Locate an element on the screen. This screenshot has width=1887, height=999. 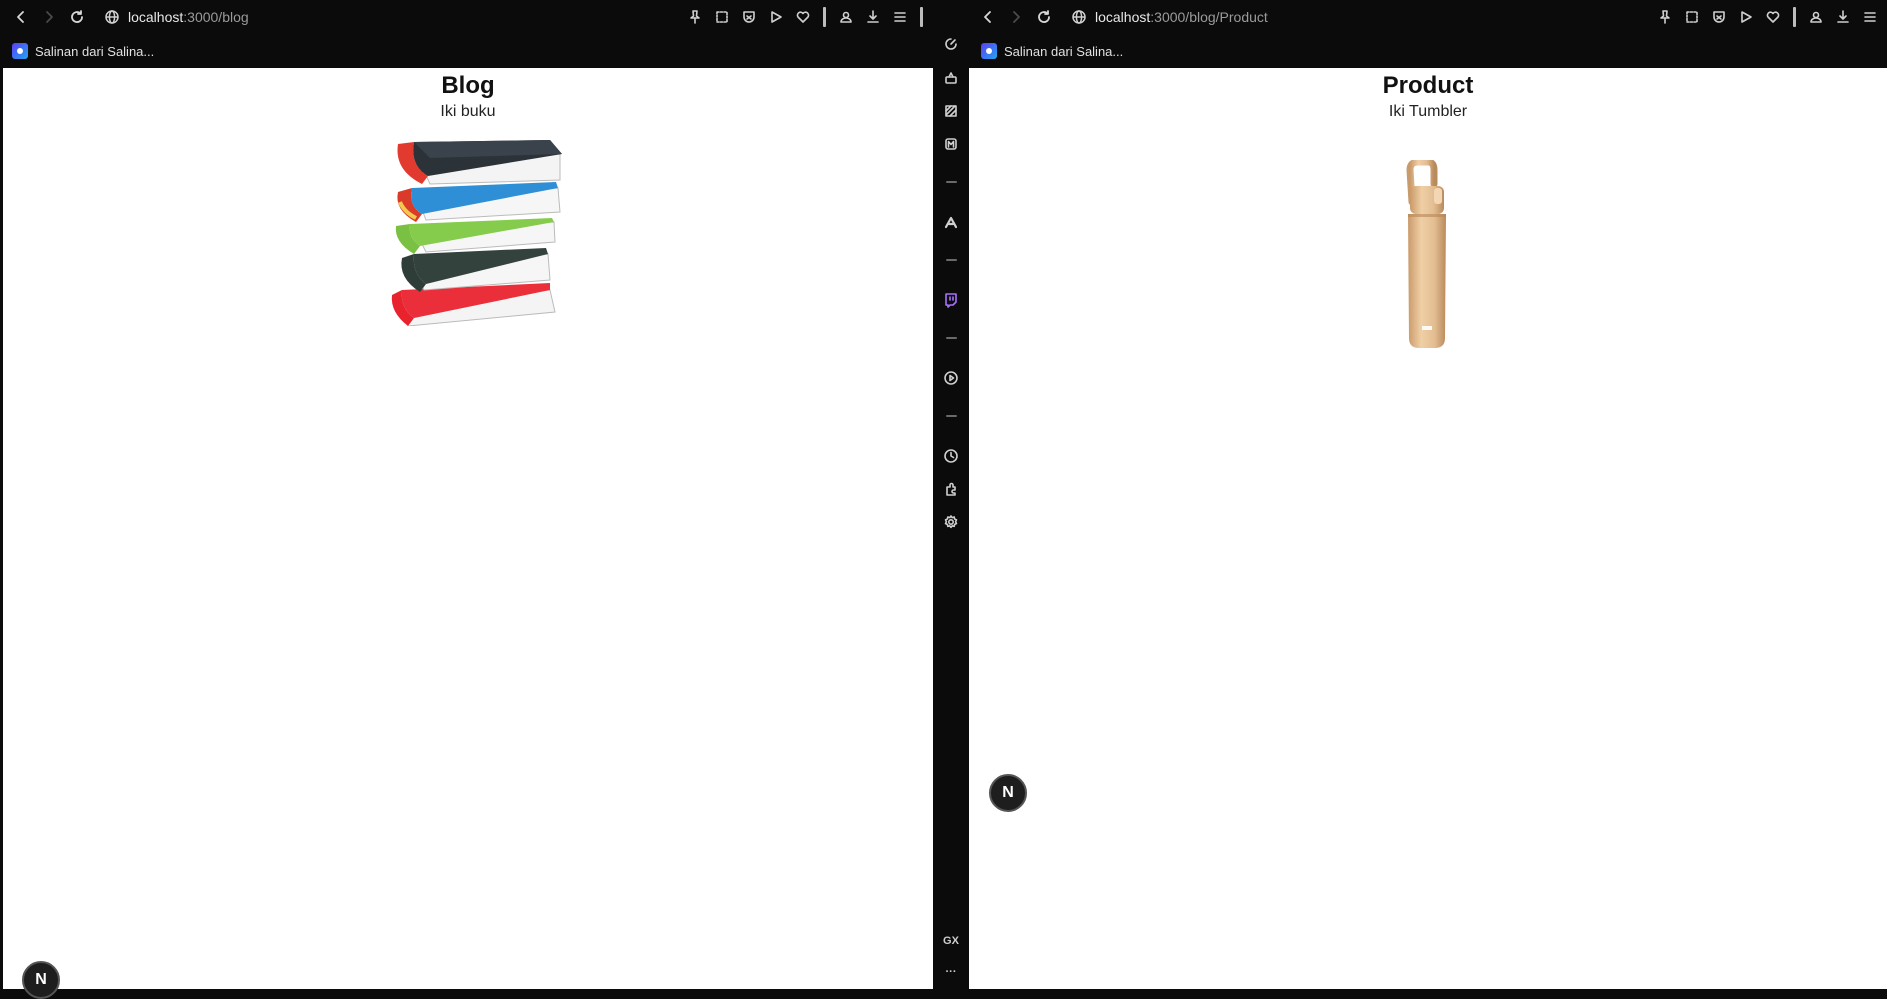
url-field: localhost:3000/blog is located at coordinates (176, 17).